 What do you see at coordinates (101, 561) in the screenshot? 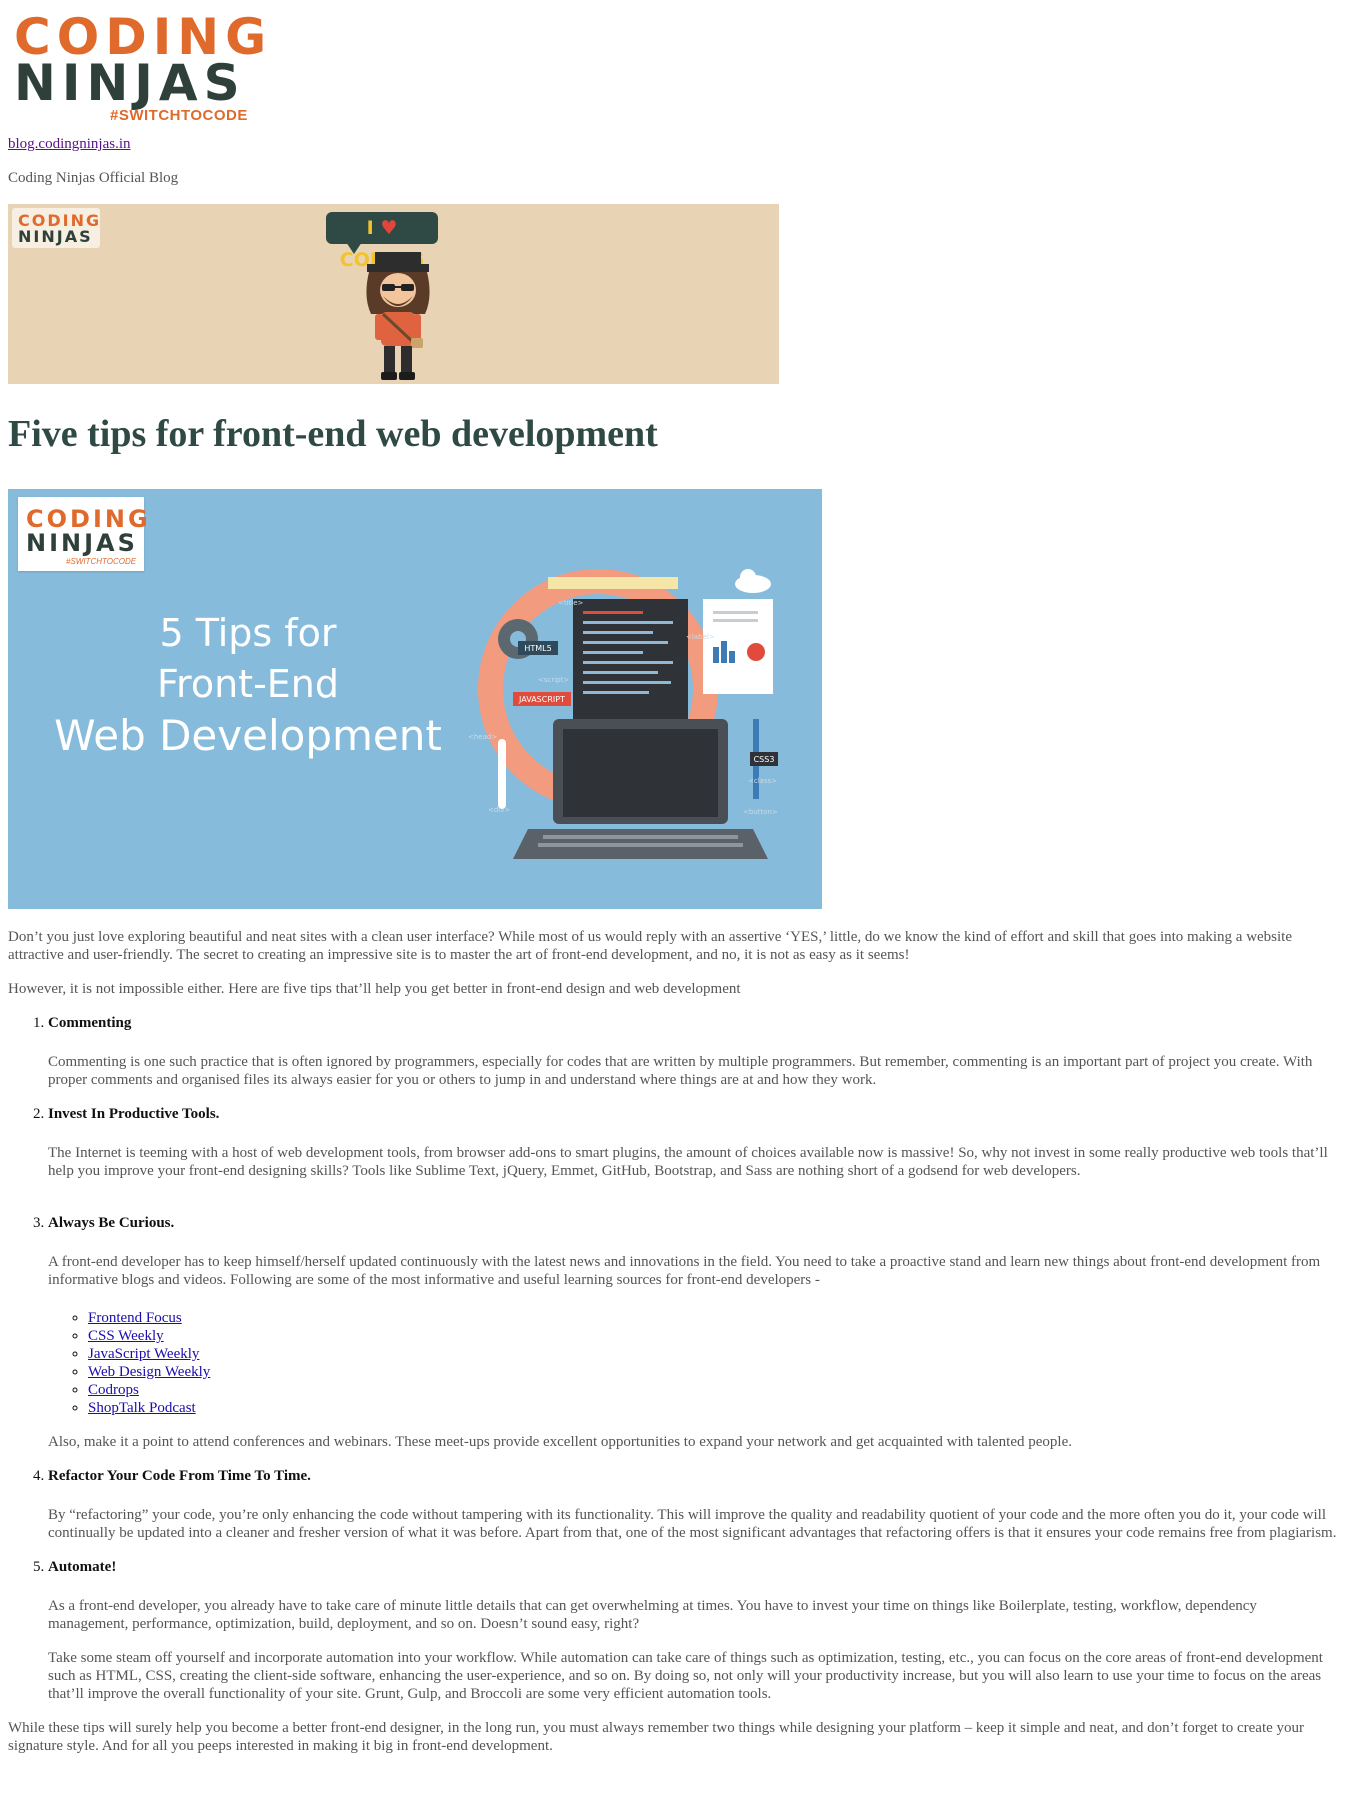
I see `feature-logo-tagline: #SWITCHTOCODE` at bounding box center [101, 561].